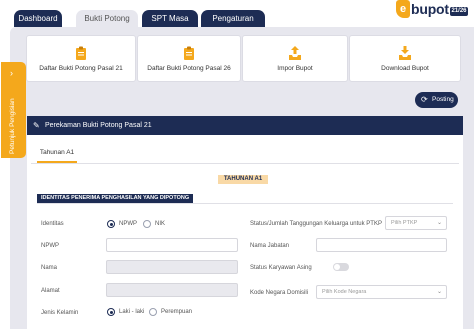  I want to click on form-title: Perekaman Bukti Potong Pasal 21, so click(98, 125).